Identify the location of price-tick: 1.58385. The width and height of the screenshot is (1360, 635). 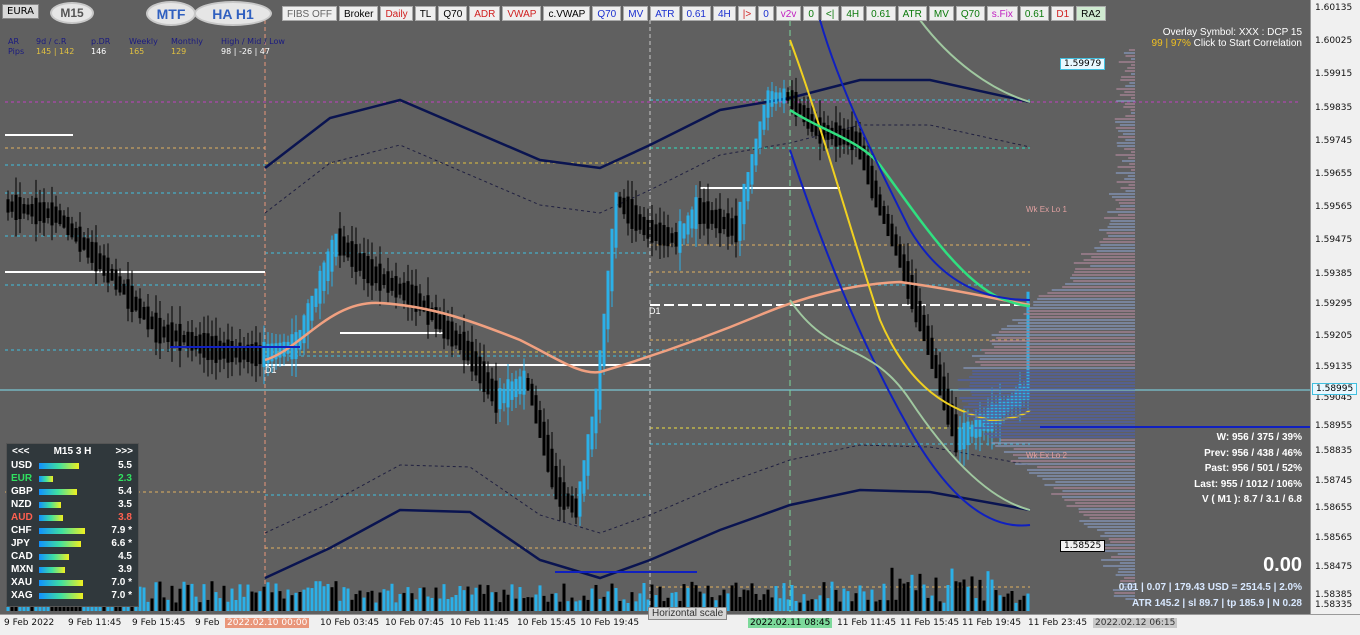
(1334, 595).